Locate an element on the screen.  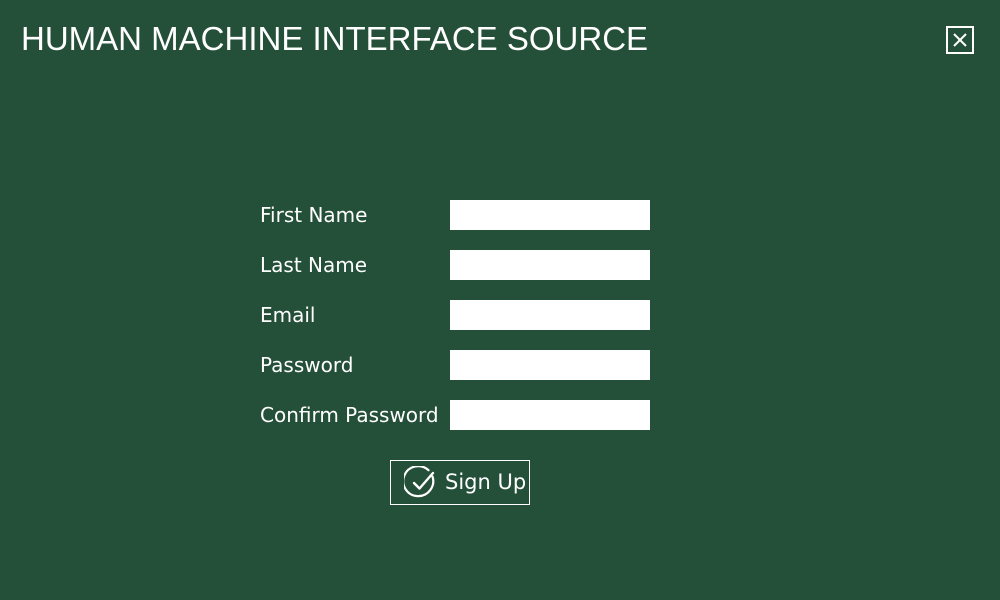
email-row: Email is located at coordinates (455, 315).